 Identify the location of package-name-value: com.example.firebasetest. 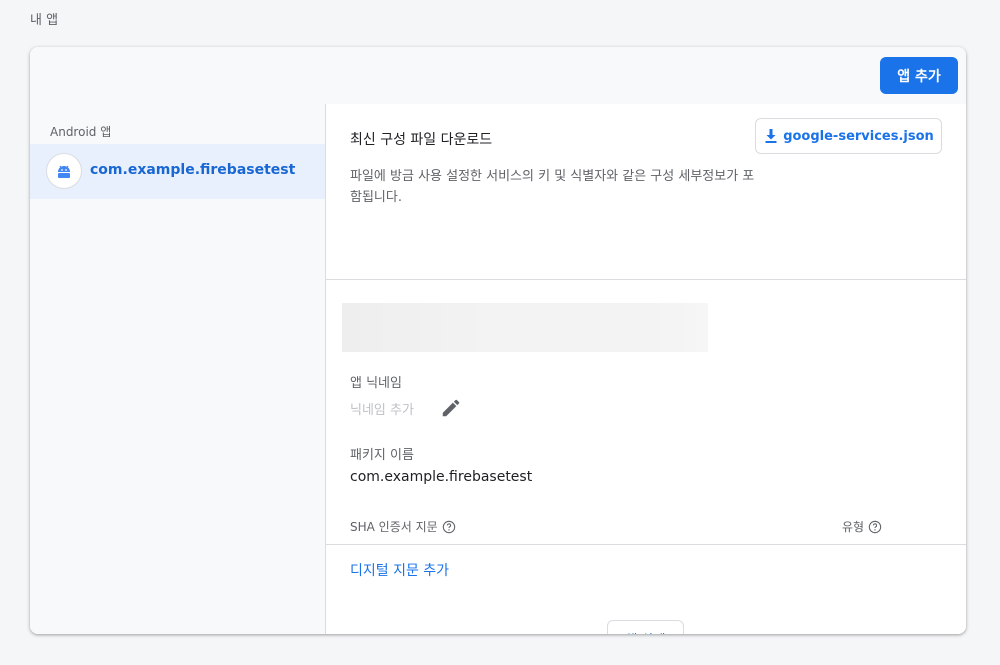
(441, 477).